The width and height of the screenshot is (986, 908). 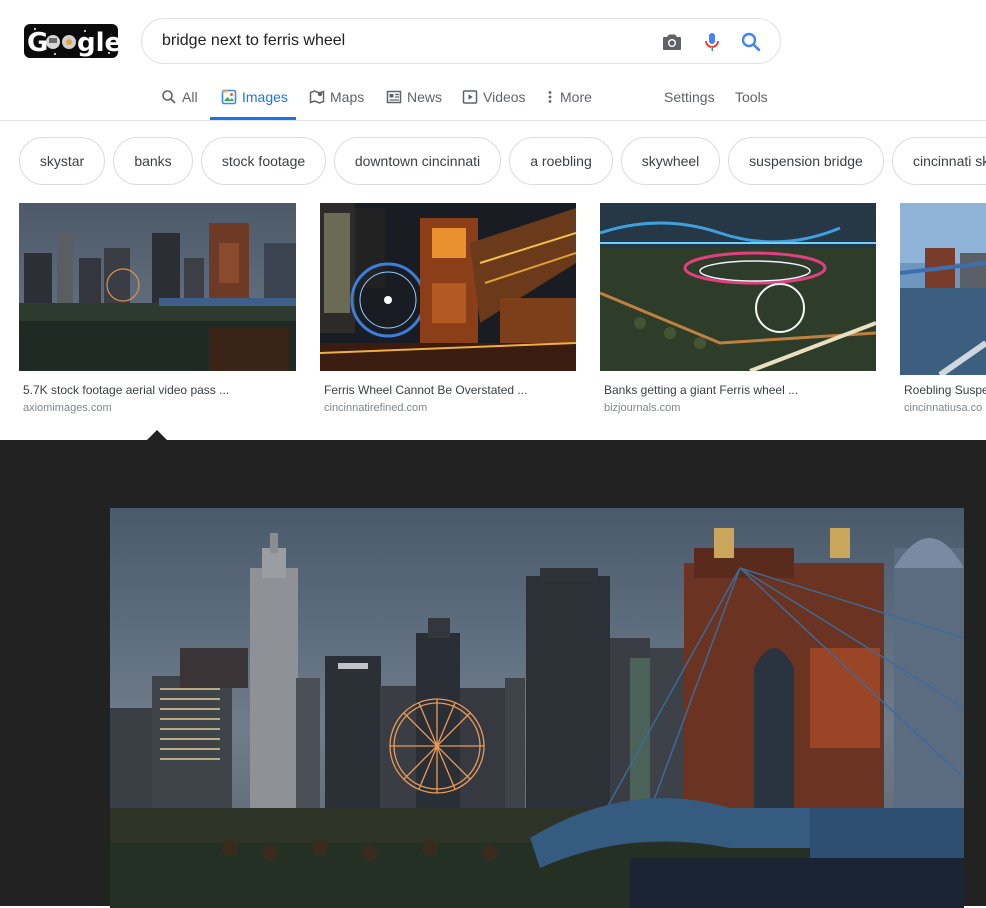 I want to click on chip-label: downtown cincinnati, so click(x=417, y=161).